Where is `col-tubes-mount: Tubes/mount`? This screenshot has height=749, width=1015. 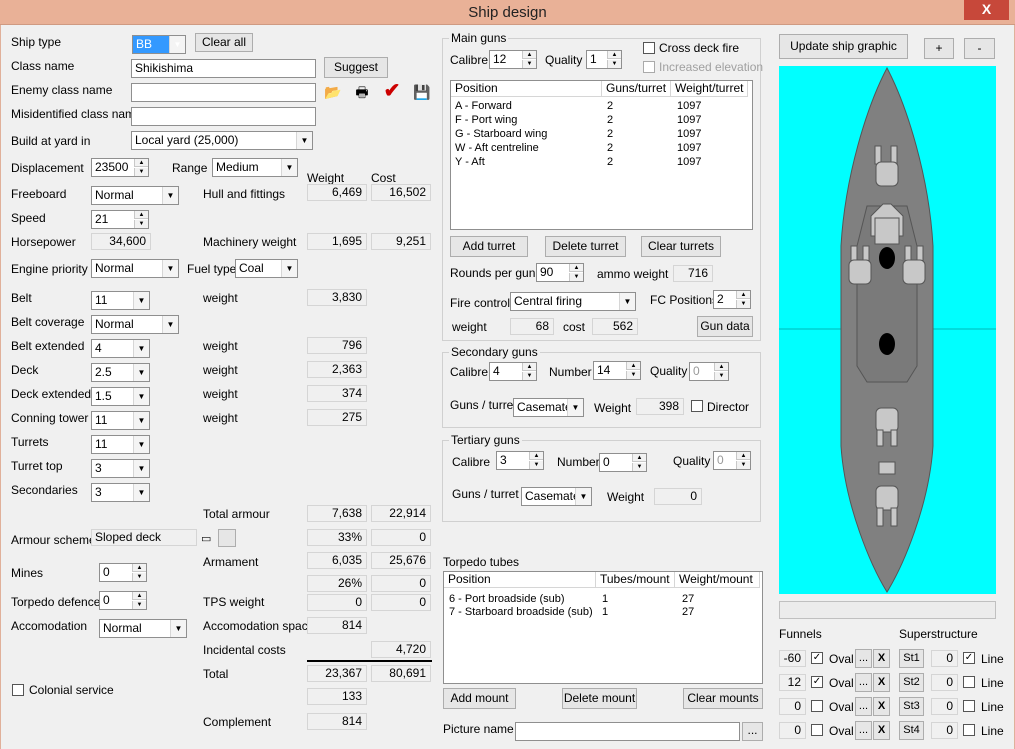
col-tubes-mount: Tubes/mount is located at coordinates (635, 580).